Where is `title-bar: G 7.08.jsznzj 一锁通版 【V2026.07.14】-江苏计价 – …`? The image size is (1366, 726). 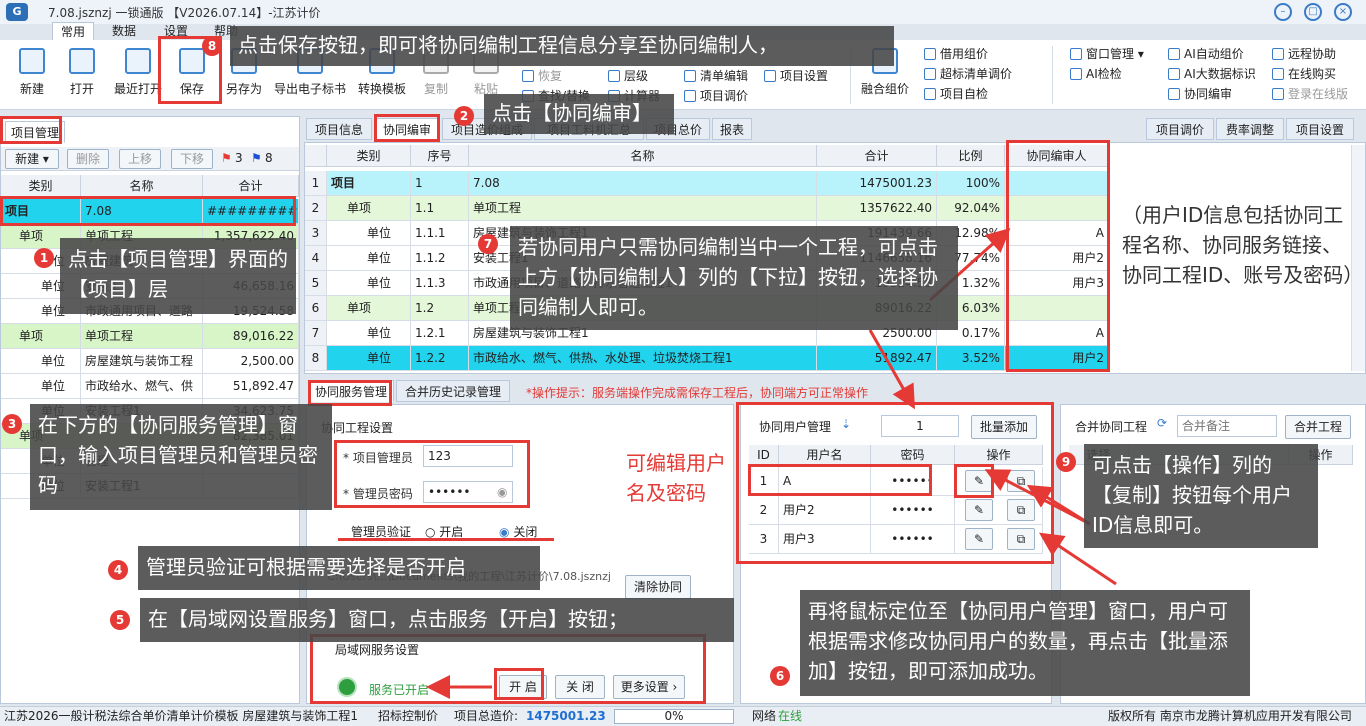 title-bar: G 7.08.jsznzj 一锁通版 【V2026.07.14】-江苏计价 – … is located at coordinates (683, 12).